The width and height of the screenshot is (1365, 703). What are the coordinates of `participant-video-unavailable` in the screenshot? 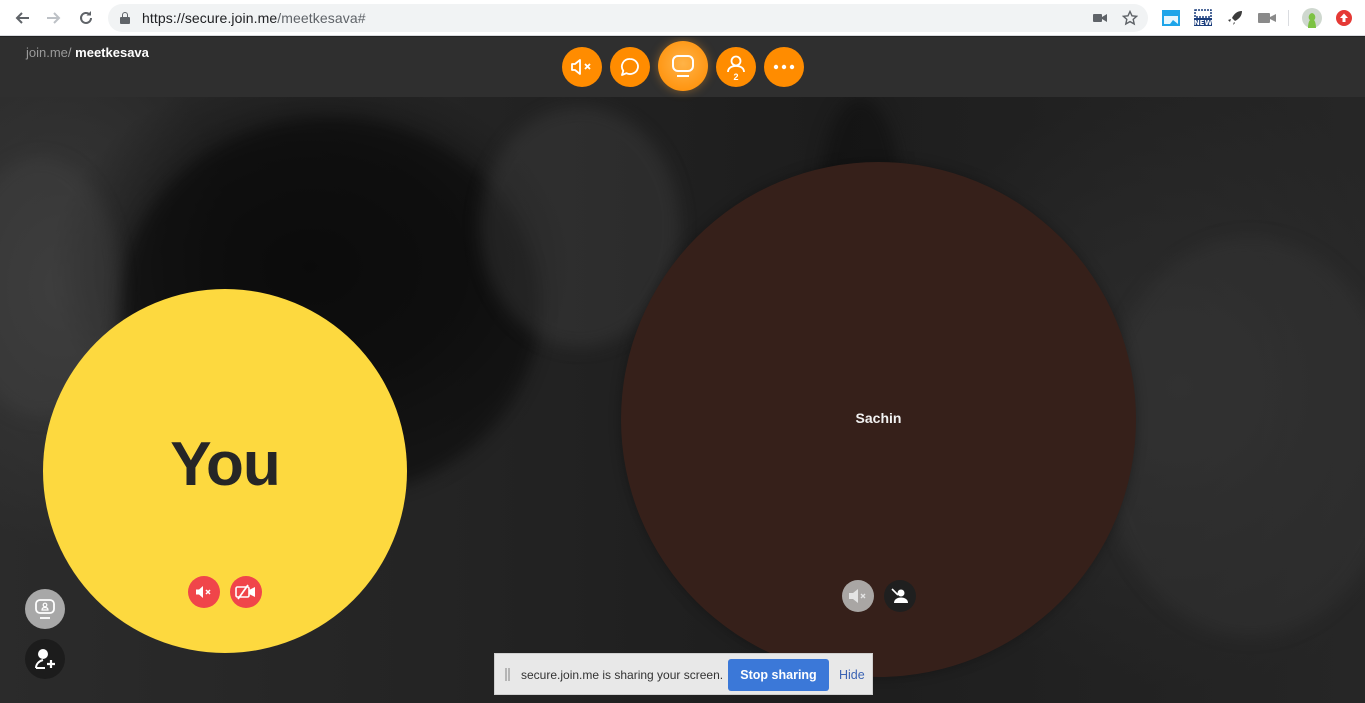 It's located at (900, 596).